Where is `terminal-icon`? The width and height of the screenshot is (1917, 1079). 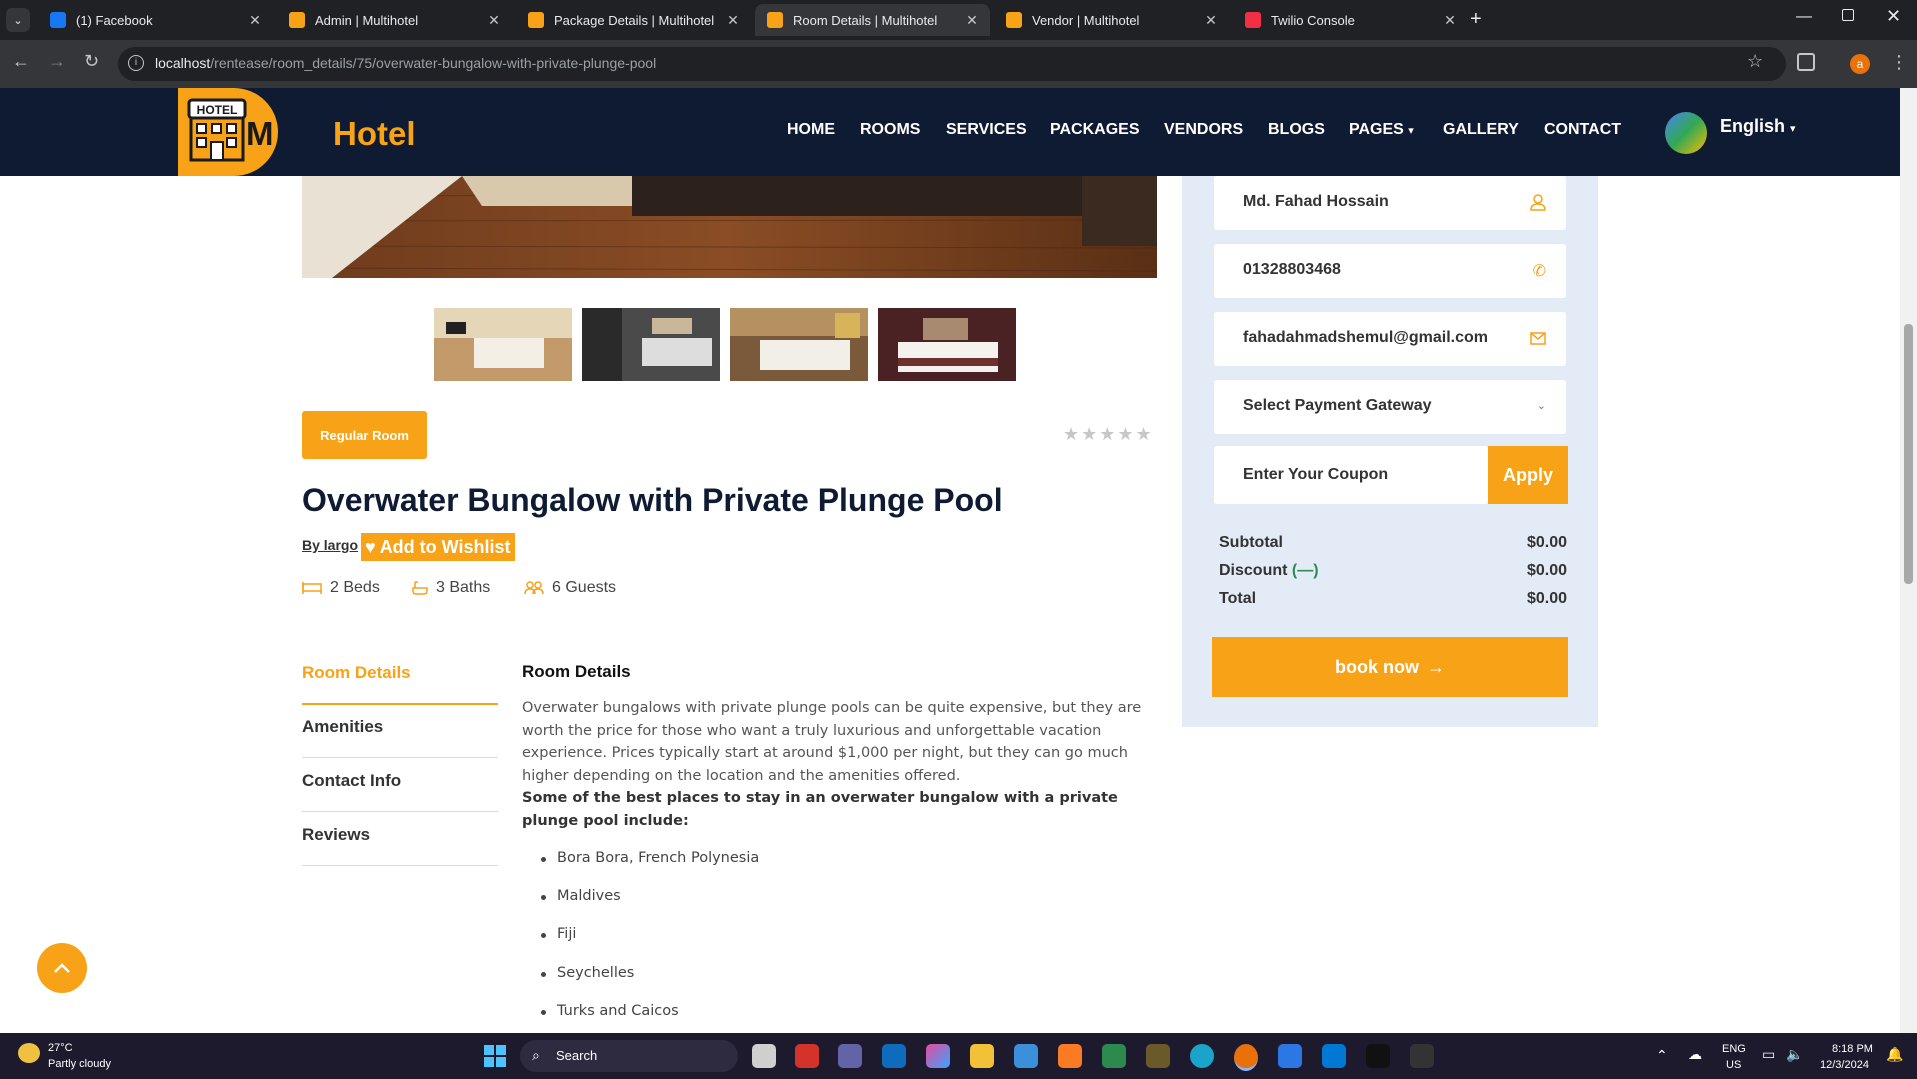 terminal-icon is located at coordinates (1422, 1056).